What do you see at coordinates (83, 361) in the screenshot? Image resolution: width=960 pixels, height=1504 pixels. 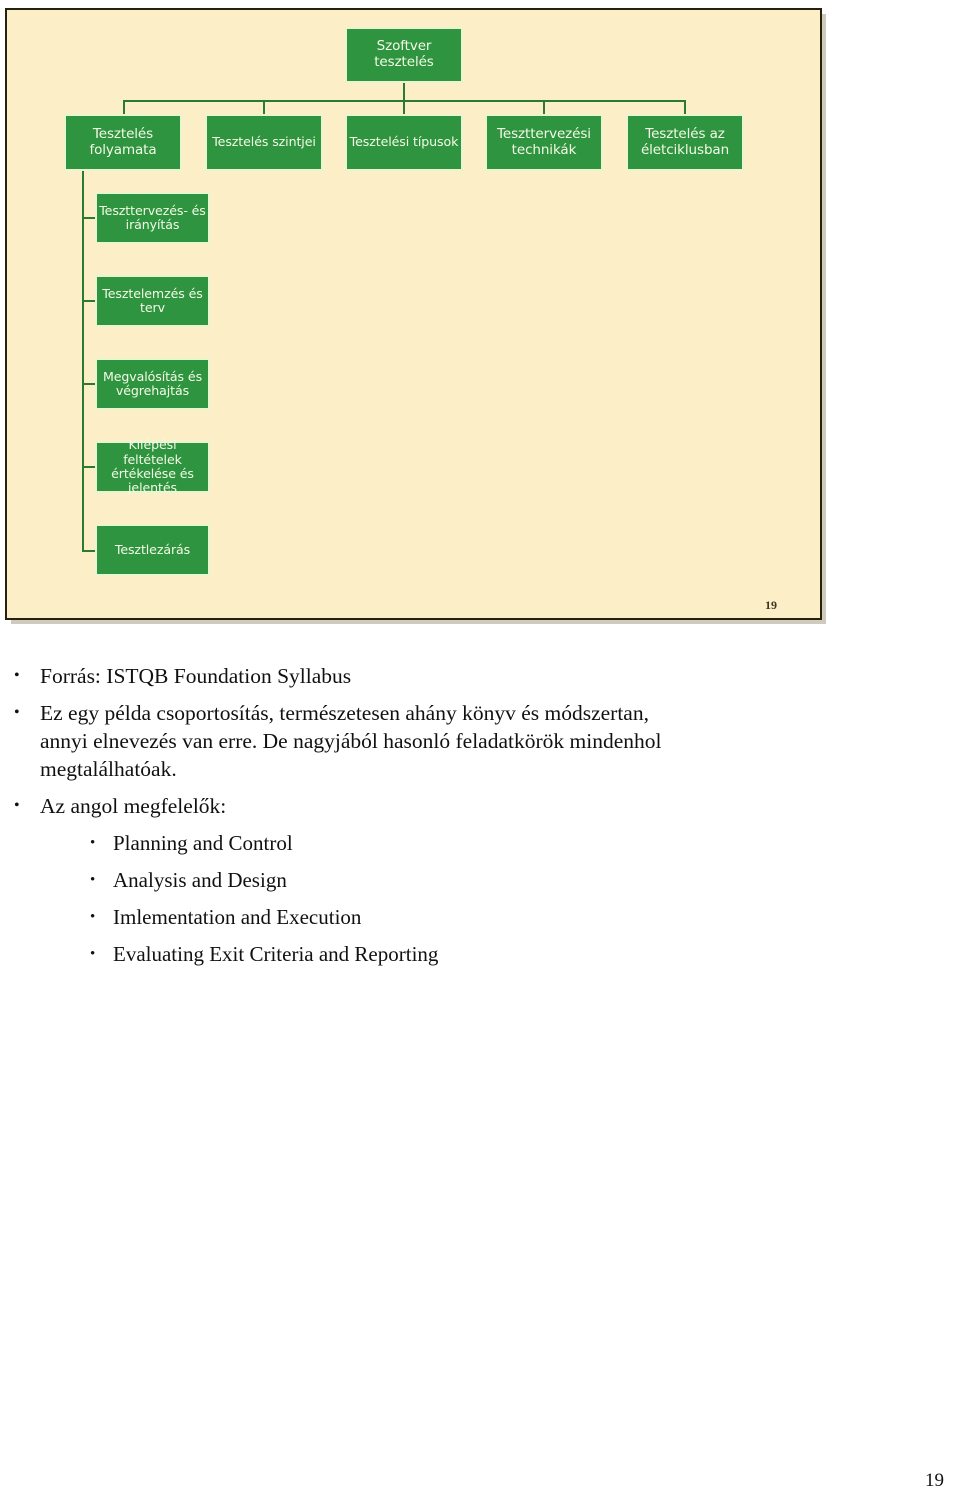 I see `connector-process-spine` at bounding box center [83, 361].